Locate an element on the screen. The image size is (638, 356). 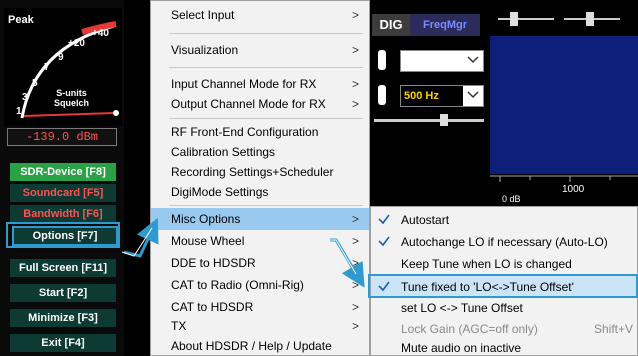
menu-item-label: Visualization is located at coordinates (205, 50).